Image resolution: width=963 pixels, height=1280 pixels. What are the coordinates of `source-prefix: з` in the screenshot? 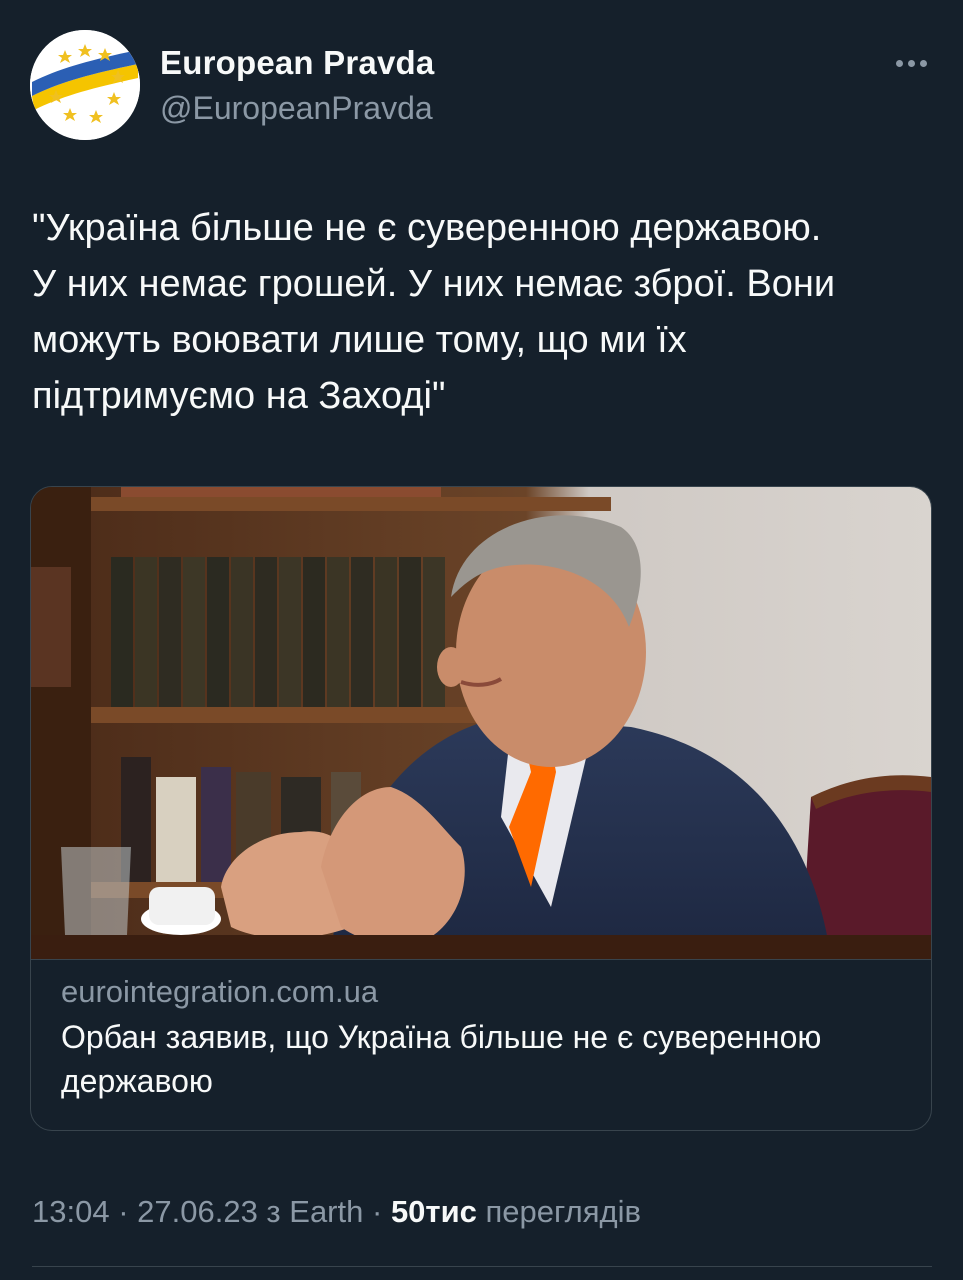 It's located at (273, 1211).